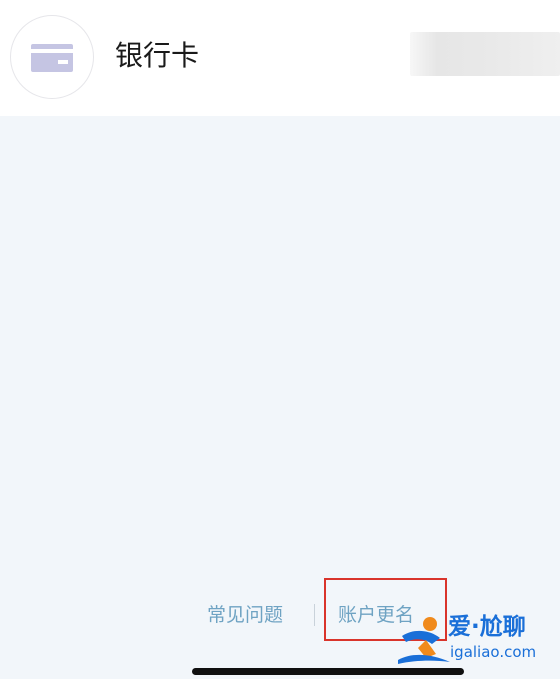  What do you see at coordinates (245, 615) in the screenshot?
I see `faq-link: 常见问题` at bounding box center [245, 615].